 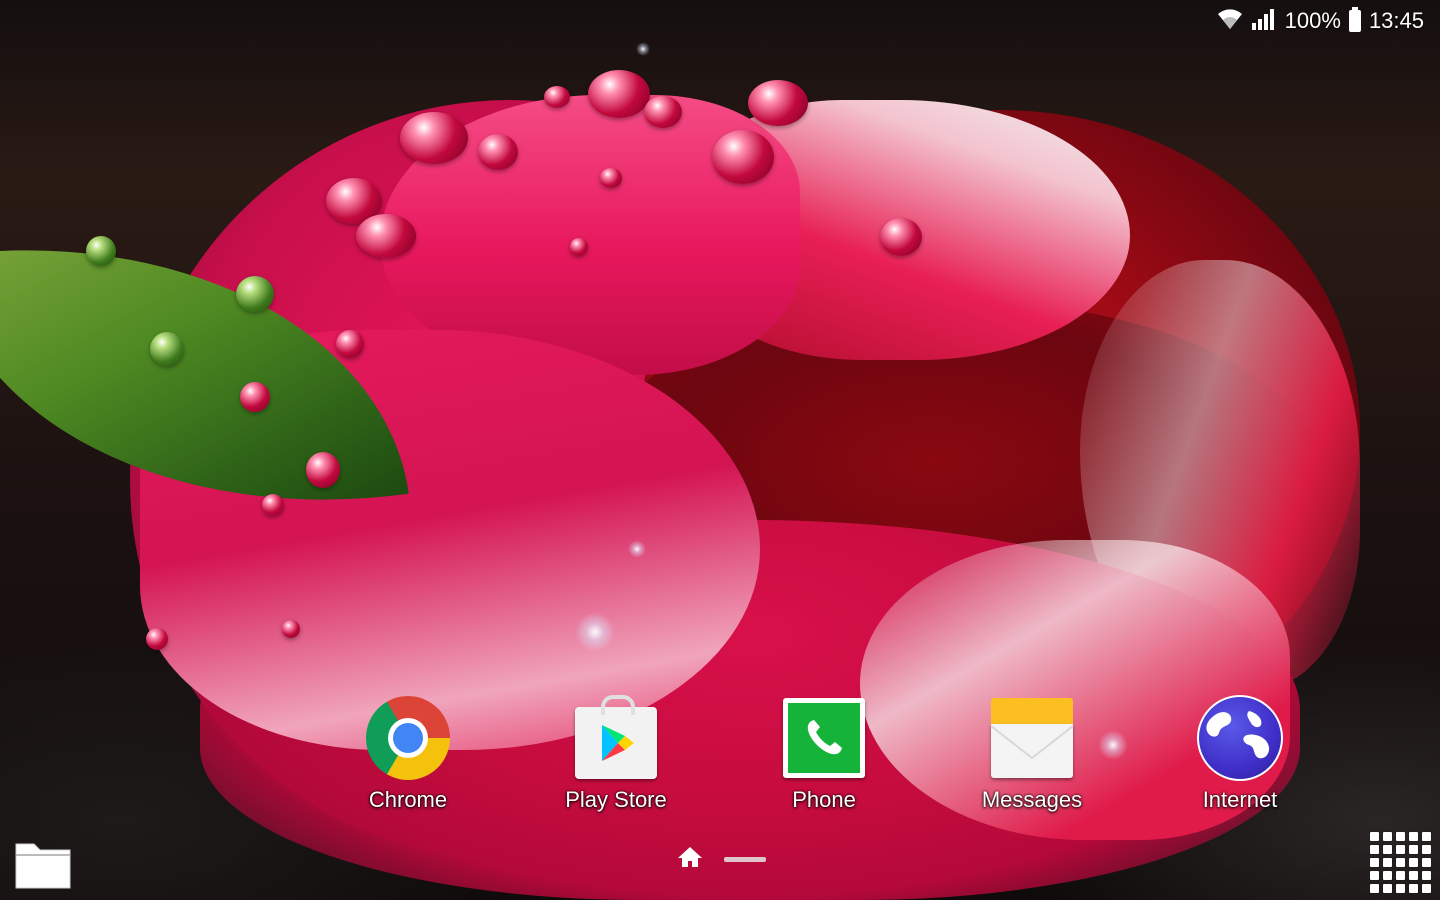 What do you see at coordinates (824, 738) in the screenshot?
I see `phone-icon` at bounding box center [824, 738].